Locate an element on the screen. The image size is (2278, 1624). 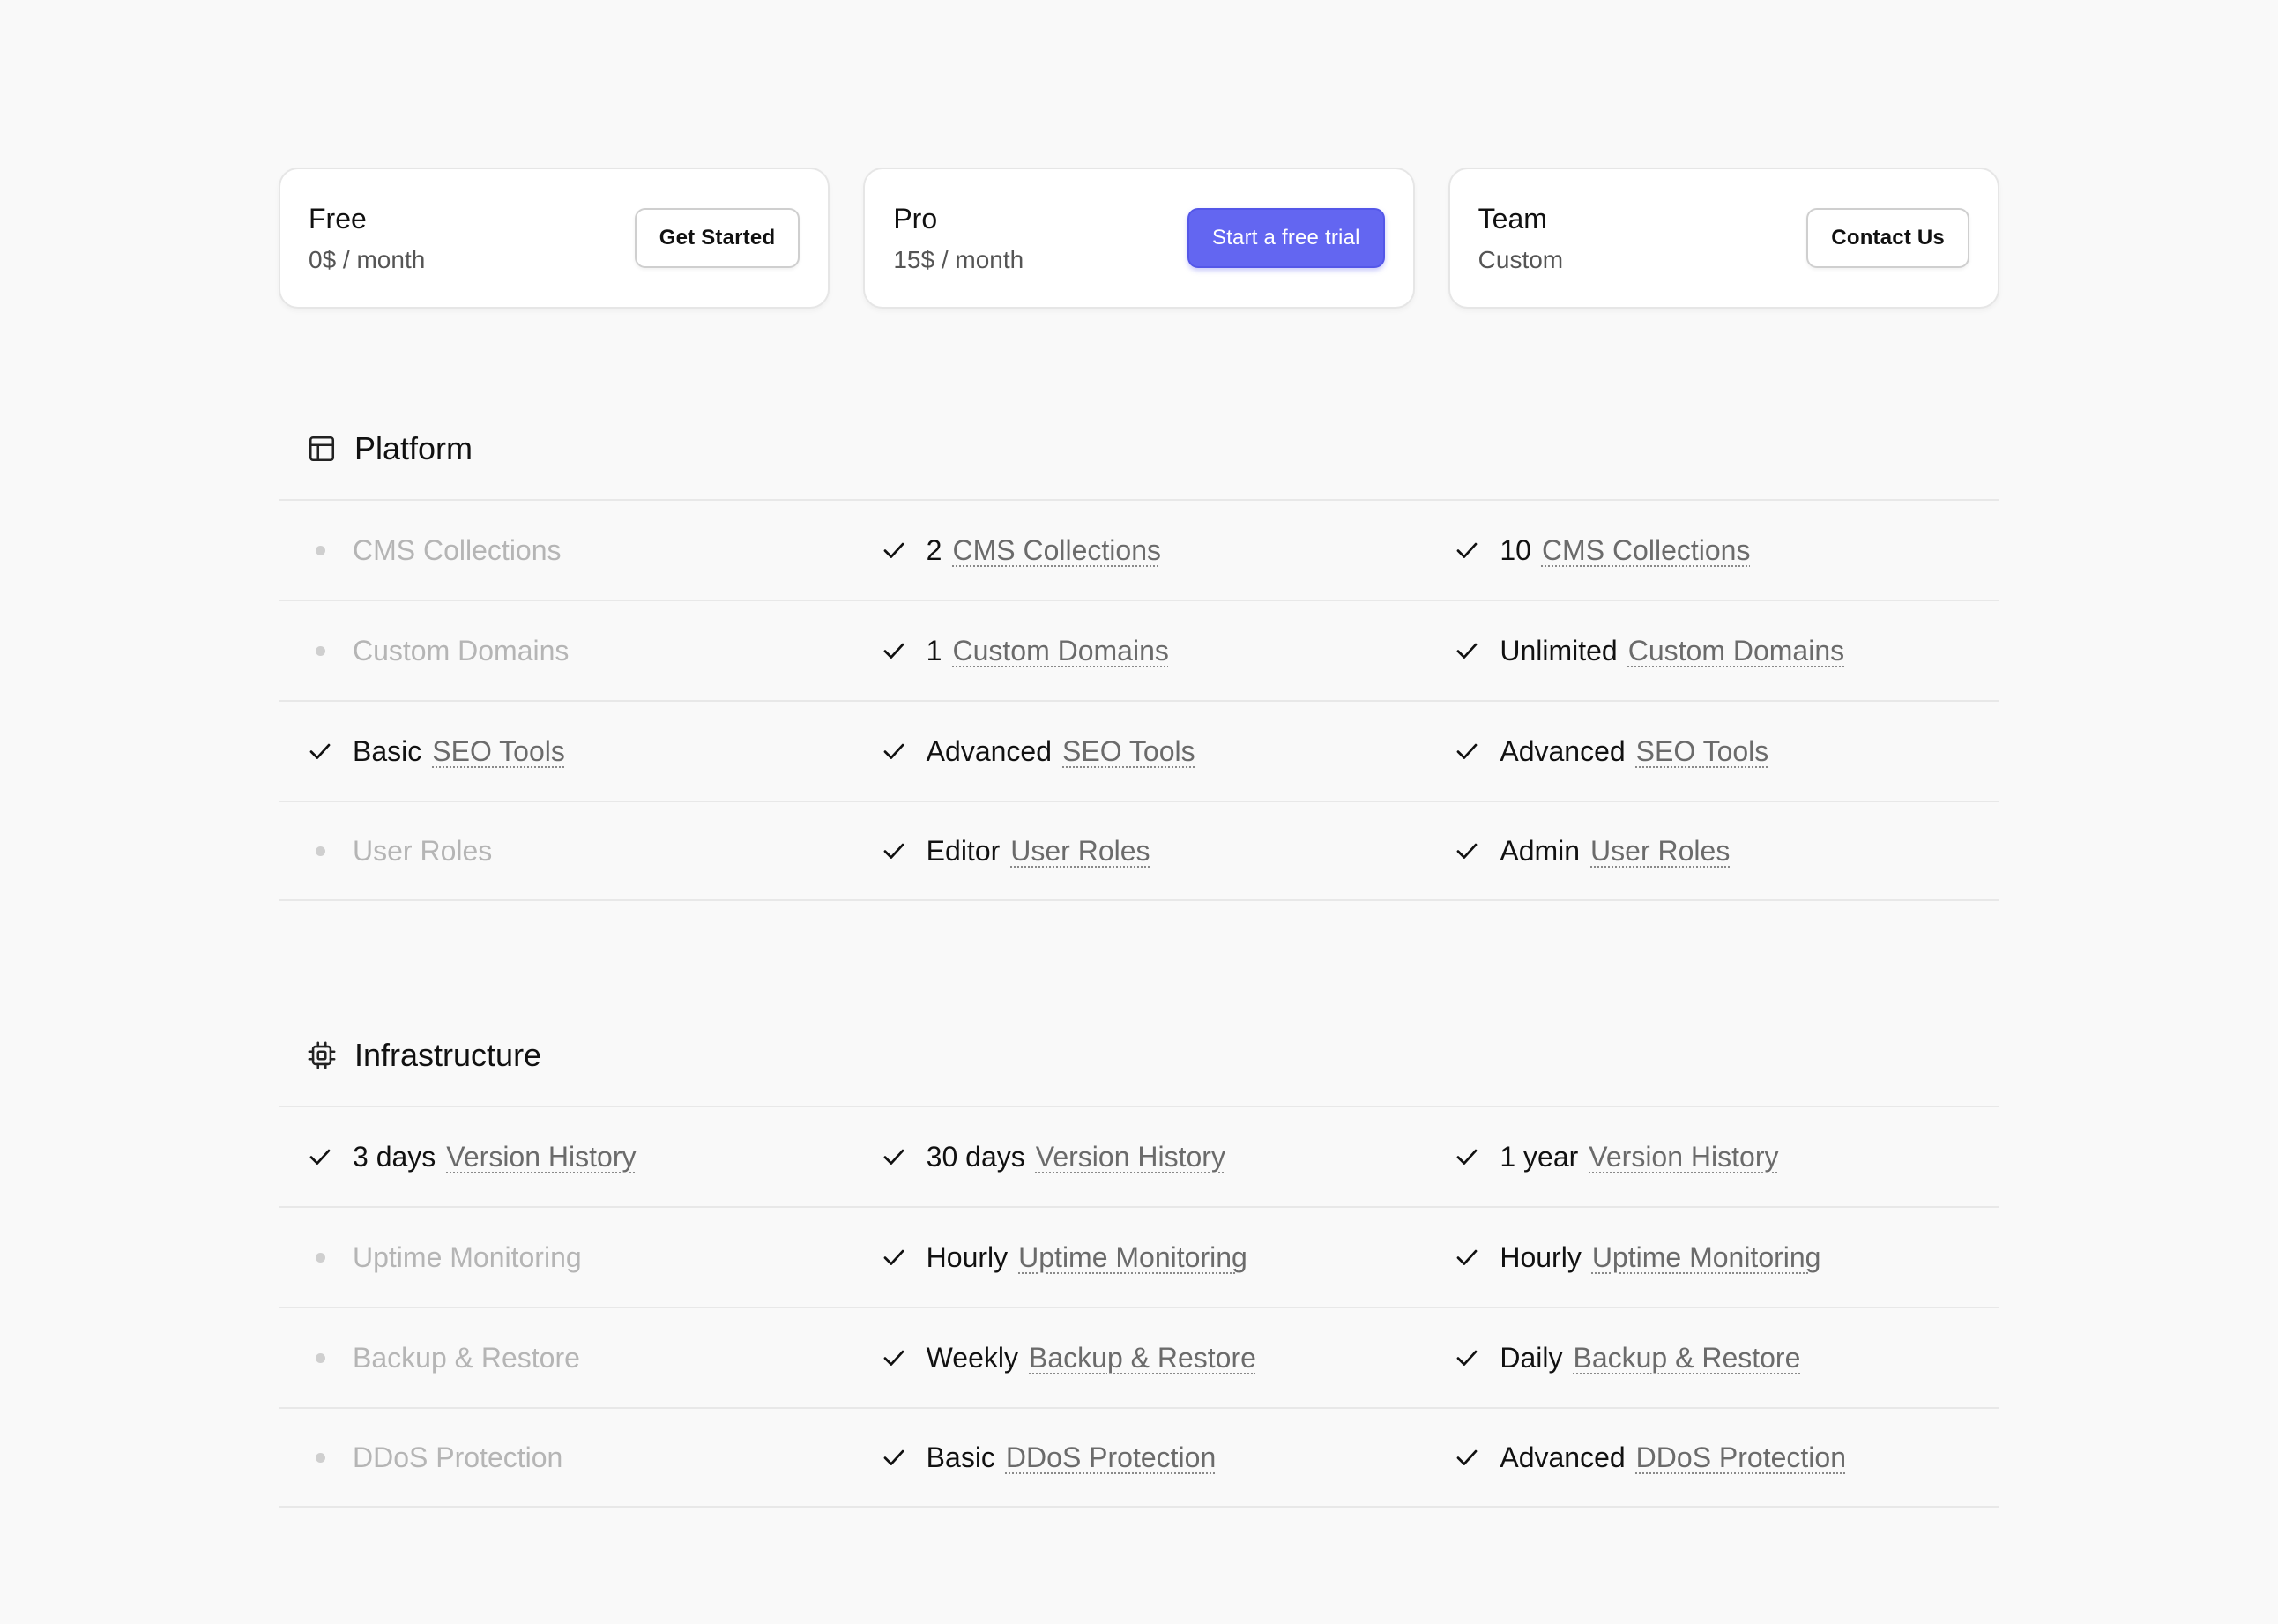
feature-cell-pro: Hourly Uptime Monitoring is located at coordinates (1139, 1257).